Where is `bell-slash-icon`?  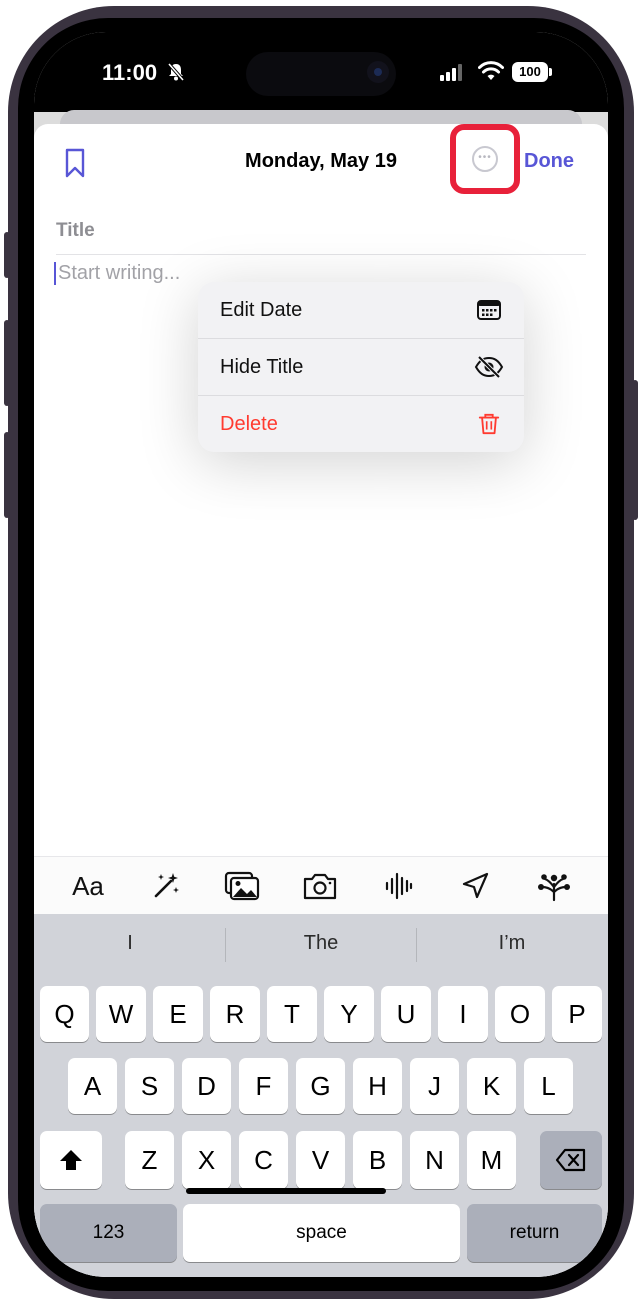 bell-slash-icon is located at coordinates (176, 72).